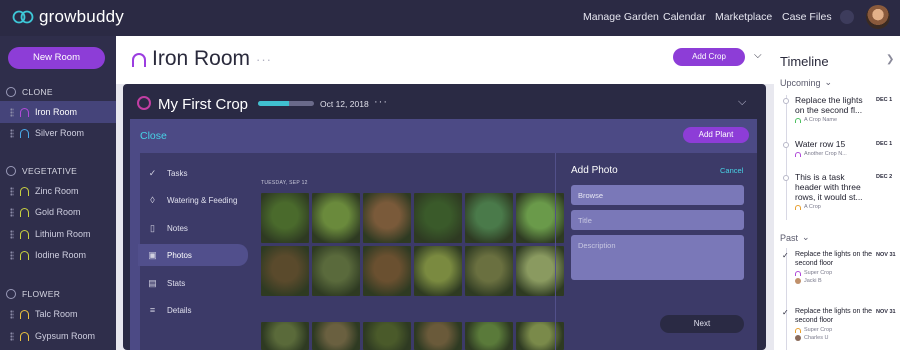 The image size is (900, 350). What do you see at coordinates (657, 257) in the screenshot?
I see `description-field: Description` at bounding box center [657, 257].